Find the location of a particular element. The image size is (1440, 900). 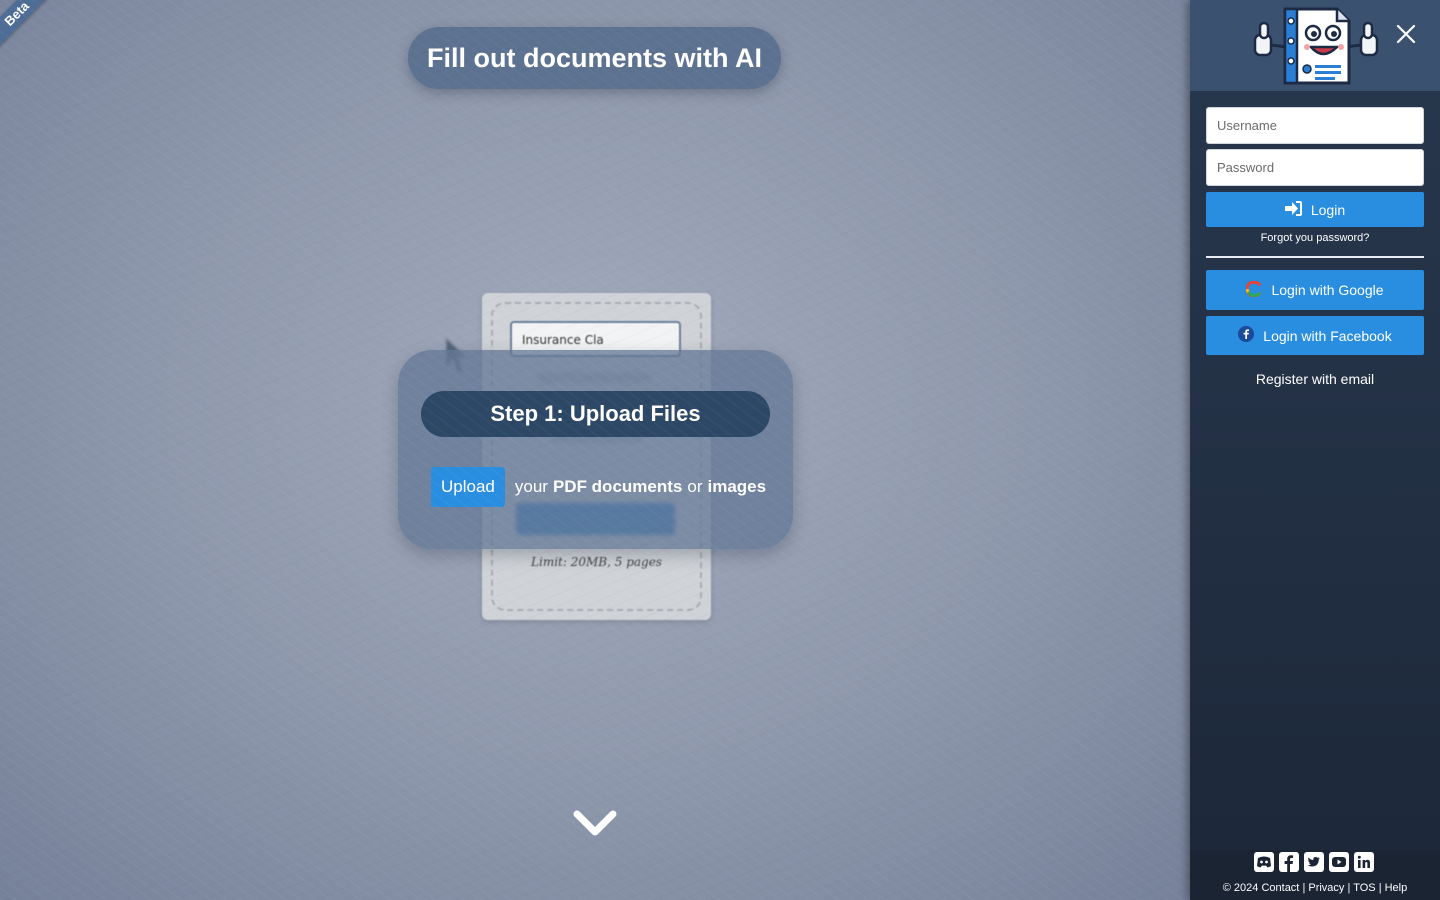

twitter-icon is located at coordinates (1314, 862).